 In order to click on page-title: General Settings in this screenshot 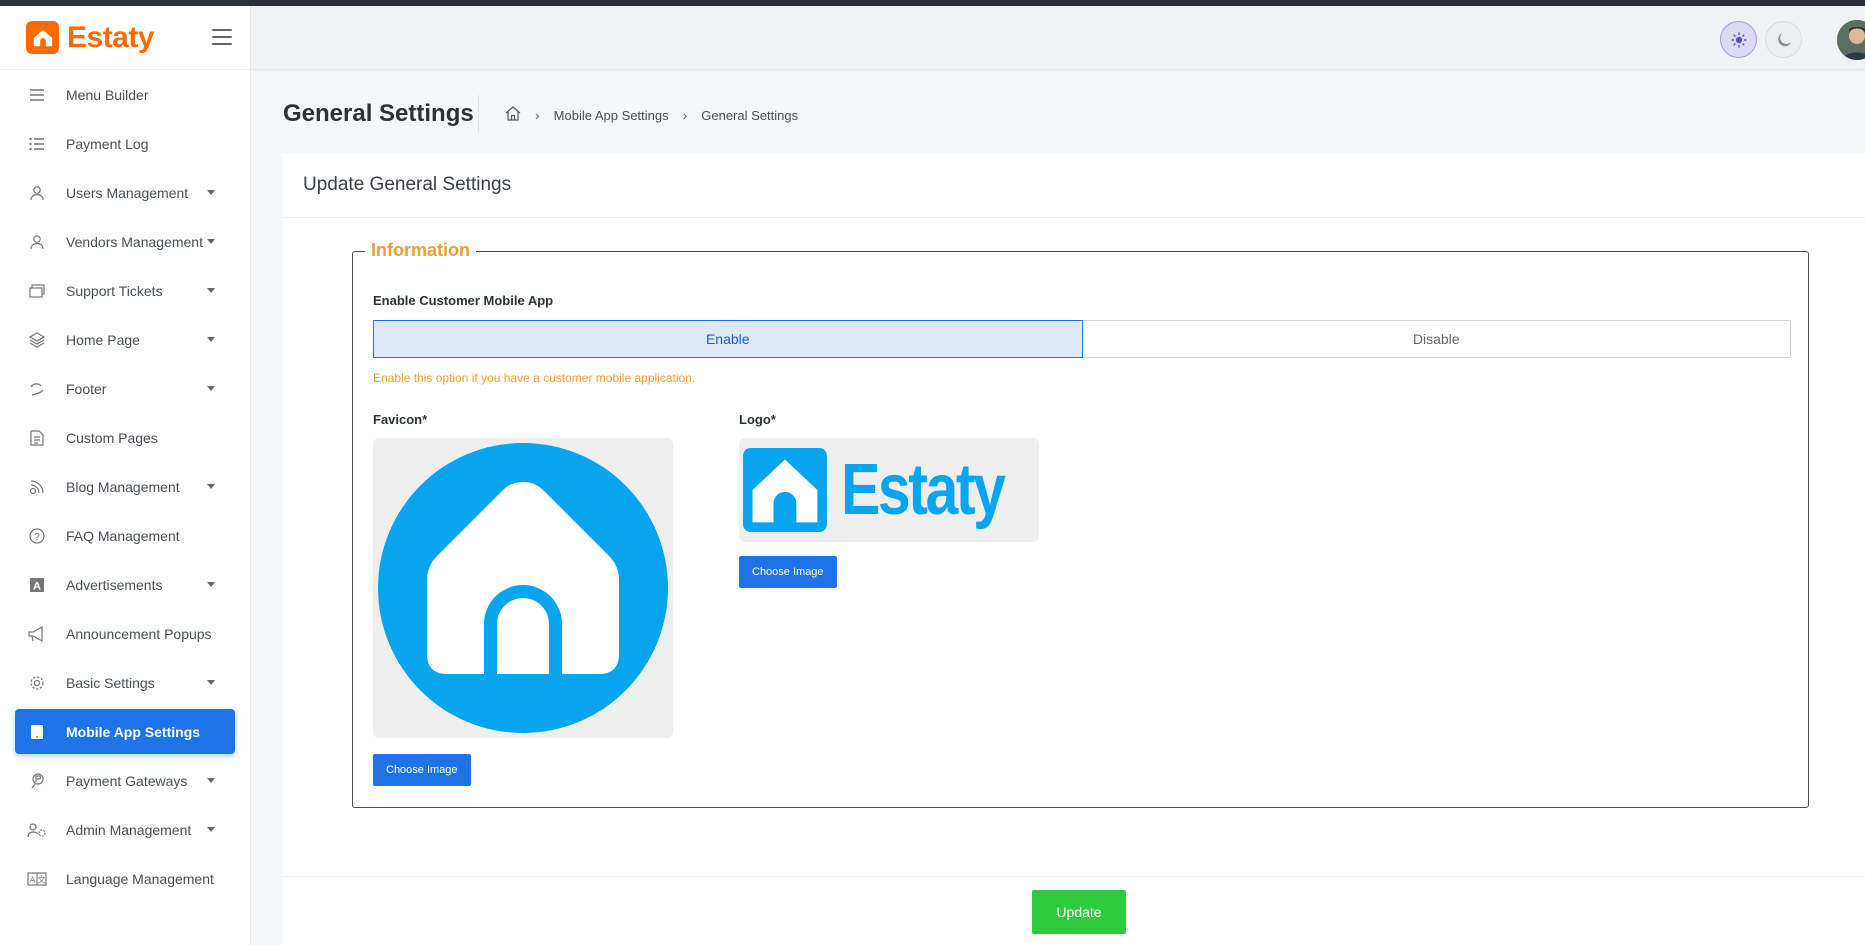, I will do `click(378, 113)`.